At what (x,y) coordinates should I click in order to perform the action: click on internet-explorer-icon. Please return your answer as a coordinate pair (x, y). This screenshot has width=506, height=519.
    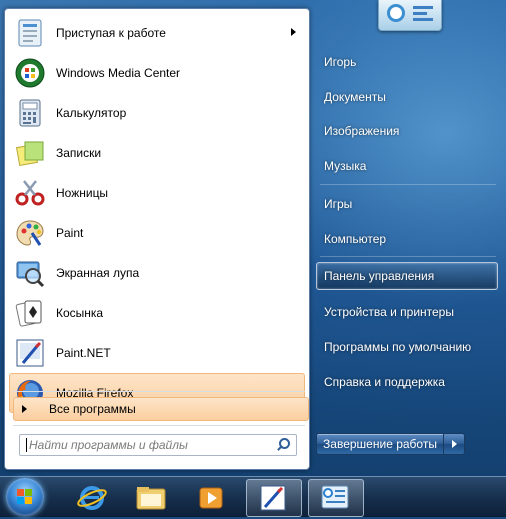
    Looking at the image, I should click on (92, 498).